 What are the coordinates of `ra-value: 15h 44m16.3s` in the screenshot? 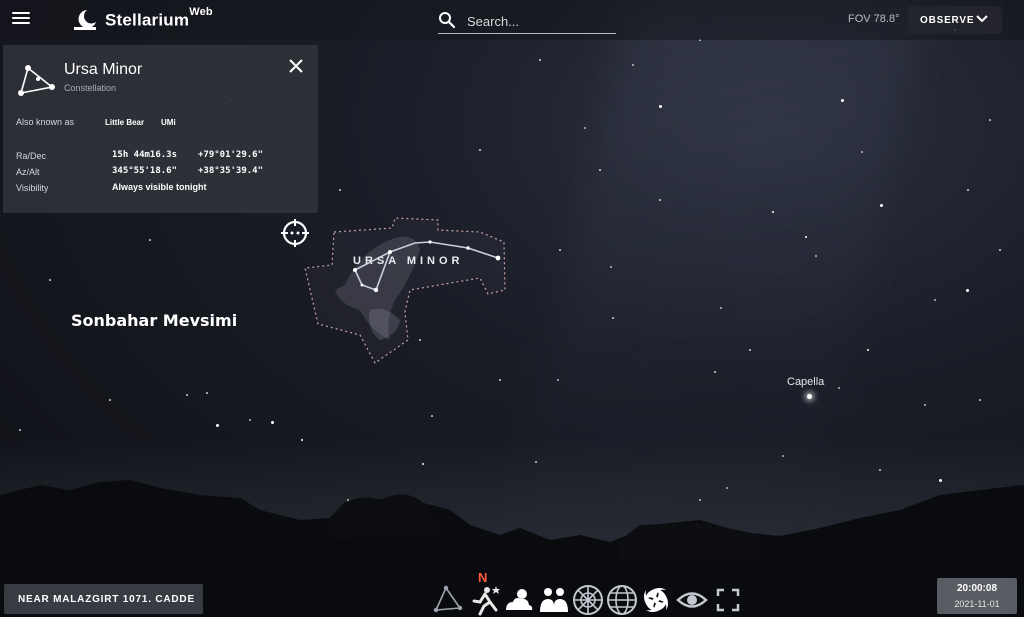 It's located at (145, 155).